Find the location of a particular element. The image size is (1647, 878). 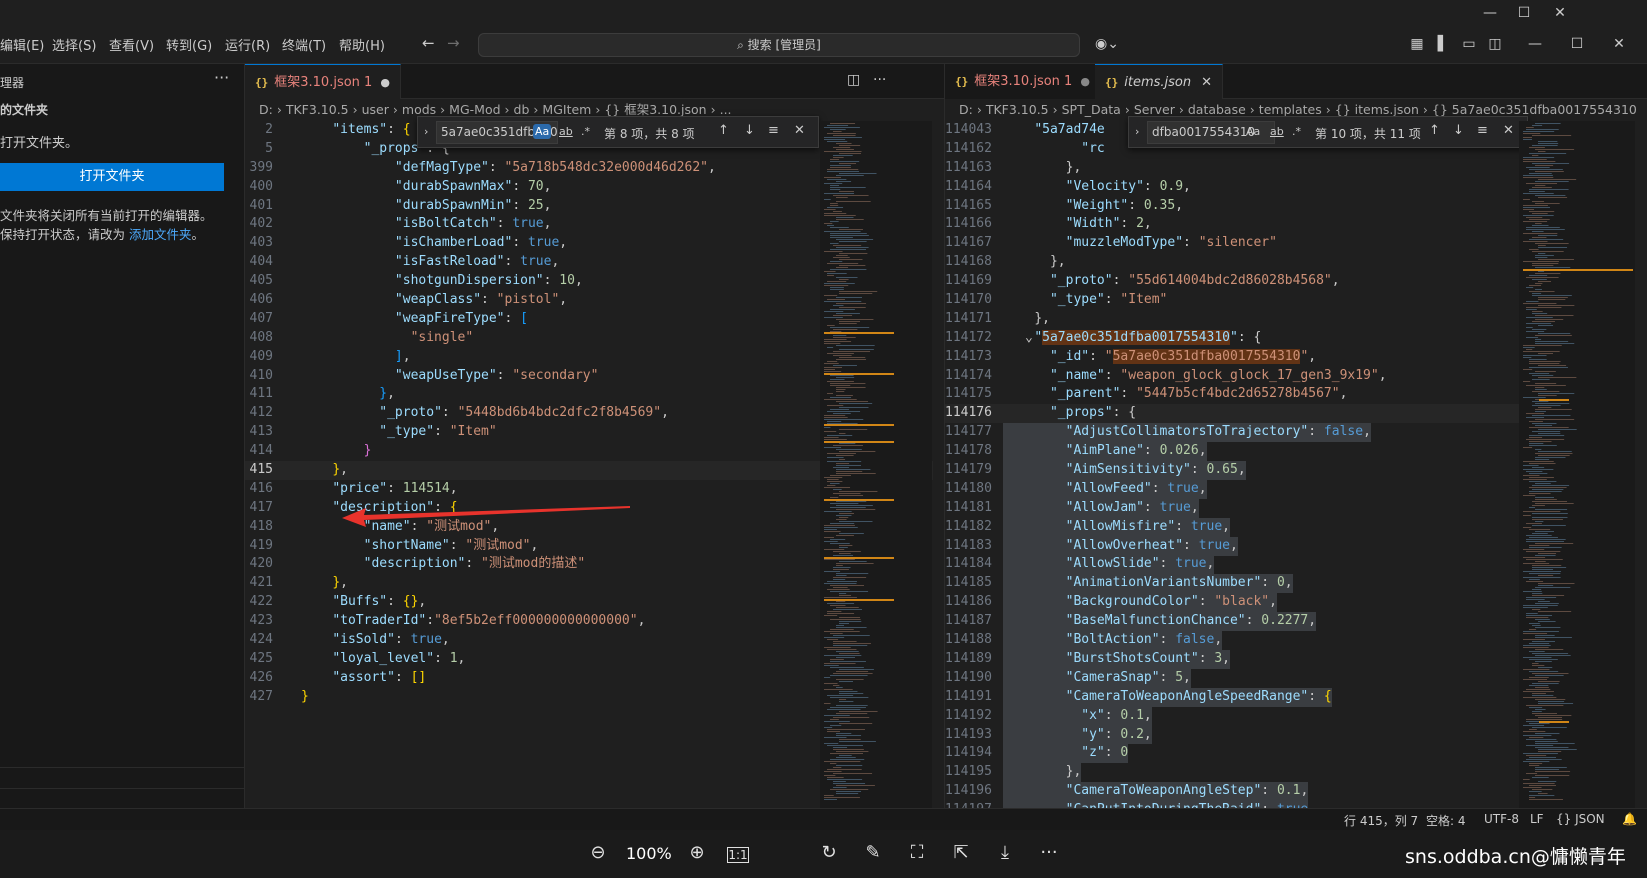

close-tab-icon: ✕ is located at coordinates (1206, 82).